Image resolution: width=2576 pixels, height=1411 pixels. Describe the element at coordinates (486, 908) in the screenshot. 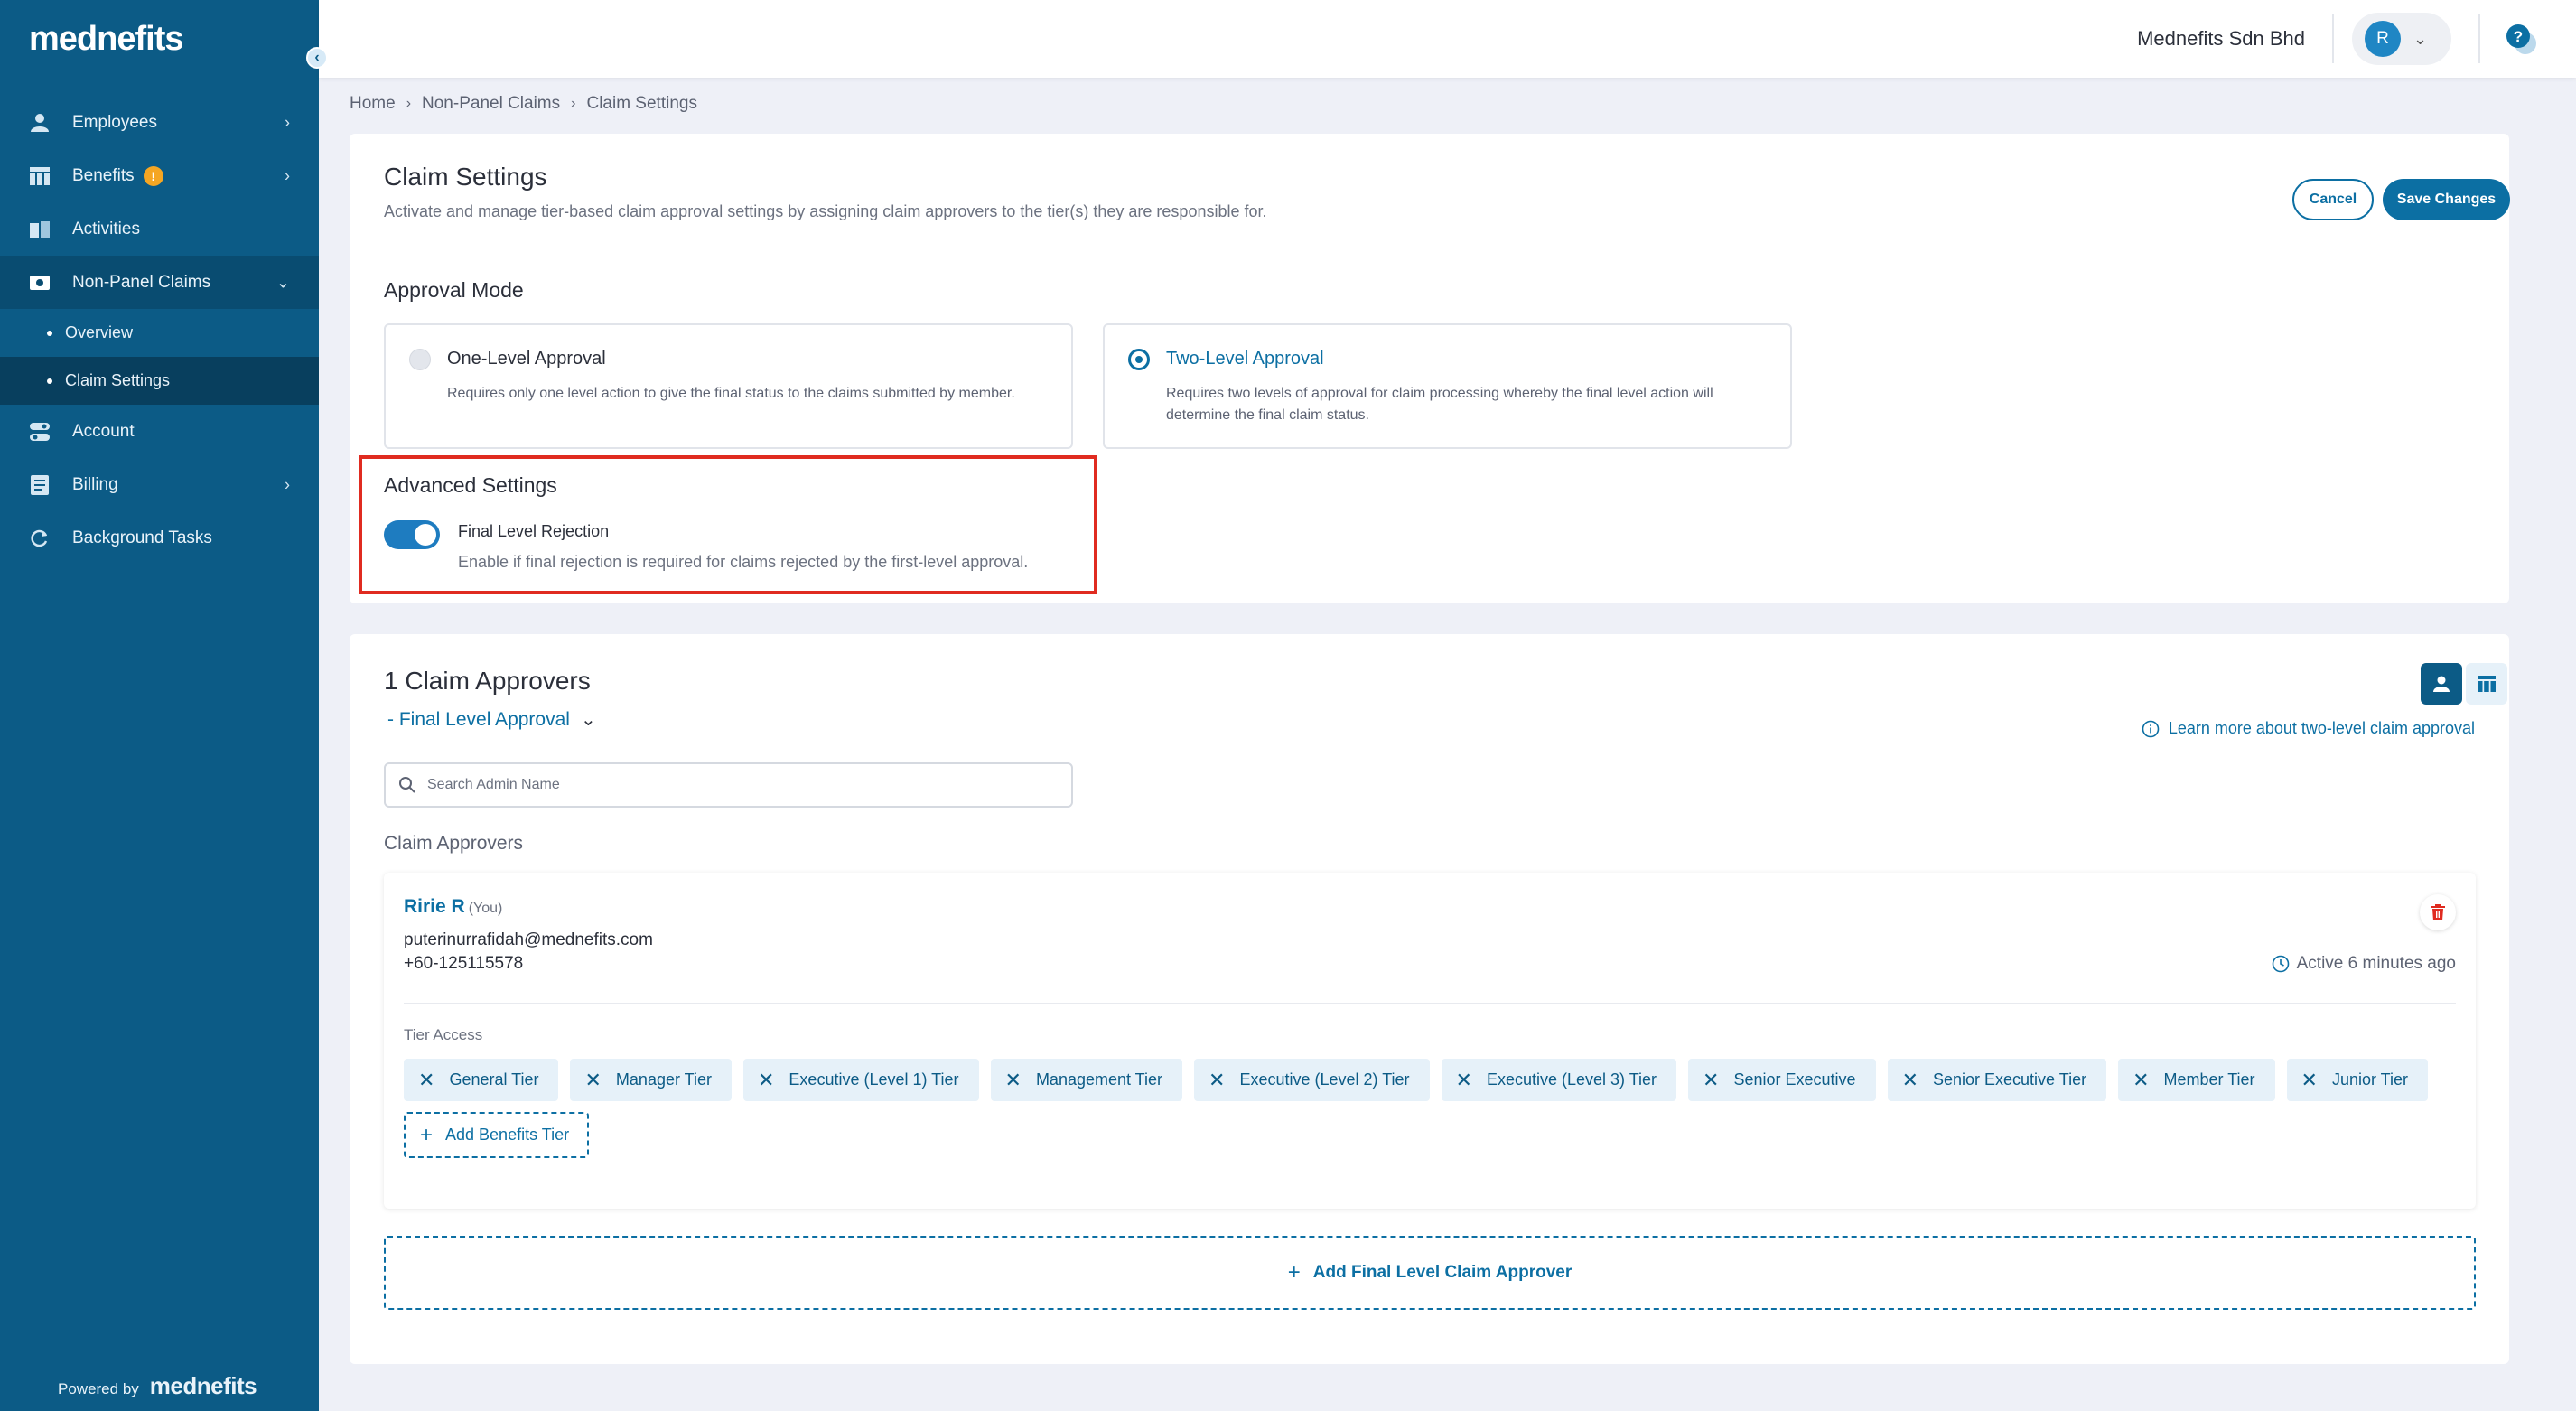

I see `you-label: (You)` at that location.